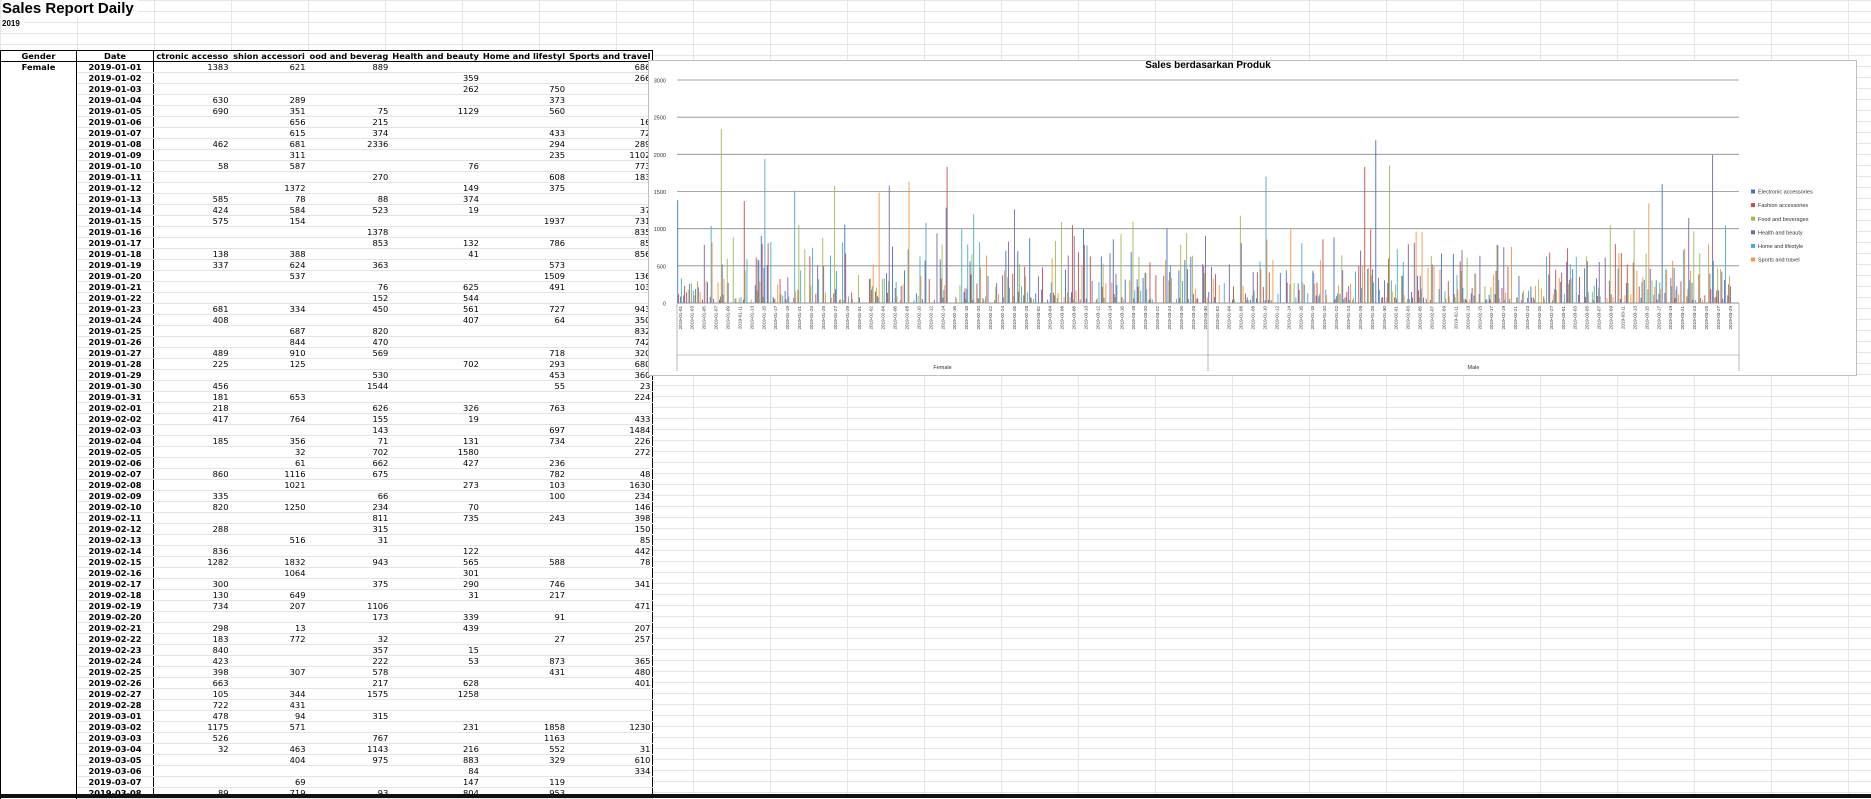 The height and width of the screenshot is (799, 1871). Describe the element at coordinates (435, 573) in the screenshot. I see `value-cell: 301` at that location.